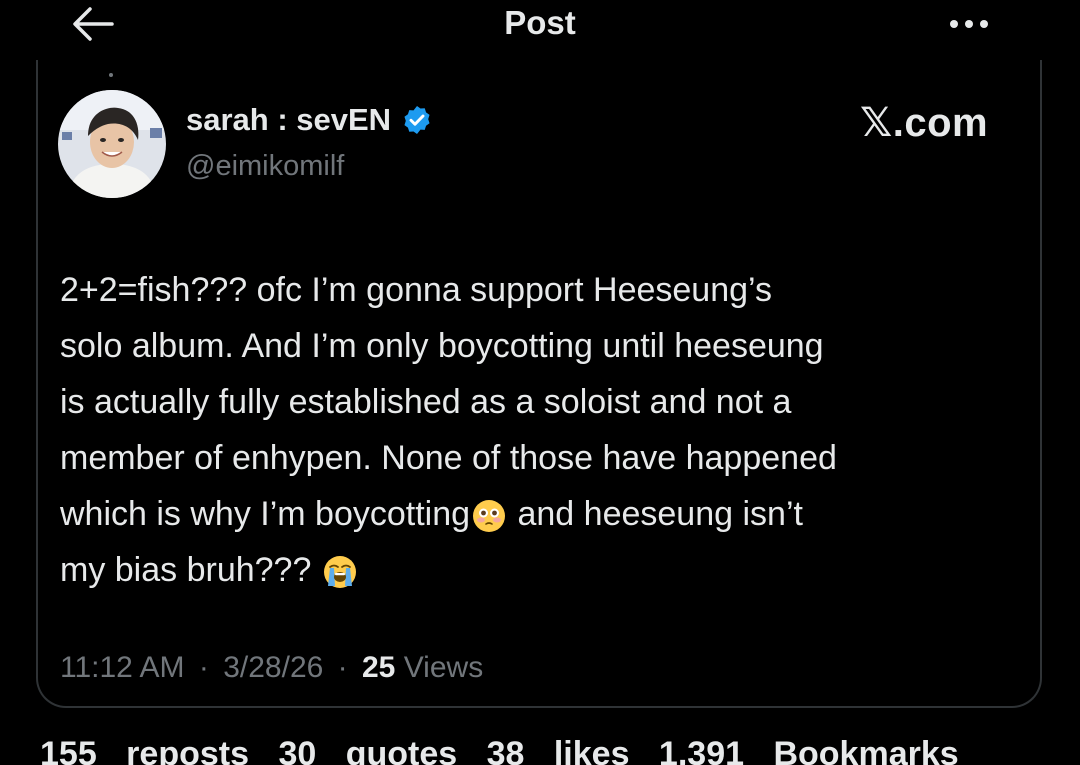 The width and height of the screenshot is (1080, 765). Describe the element at coordinates (924, 123) in the screenshot. I see `x-logo-watermark: 𝕏.com` at that location.